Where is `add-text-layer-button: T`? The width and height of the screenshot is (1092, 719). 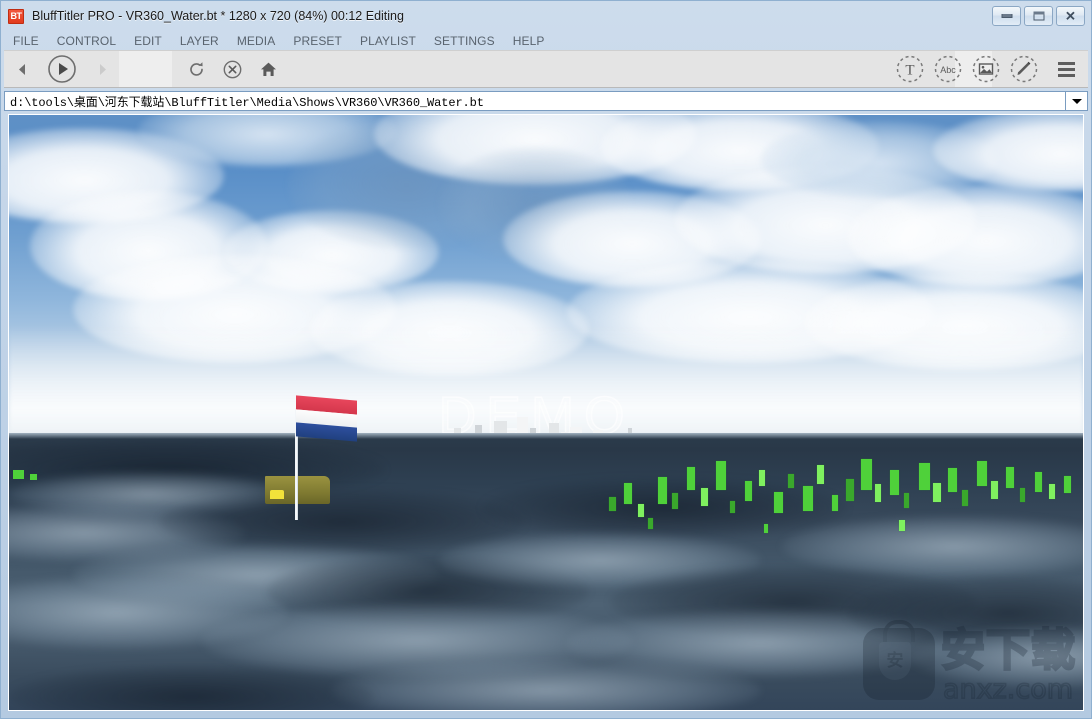 add-text-layer-button: T is located at coordinates (910, 69).